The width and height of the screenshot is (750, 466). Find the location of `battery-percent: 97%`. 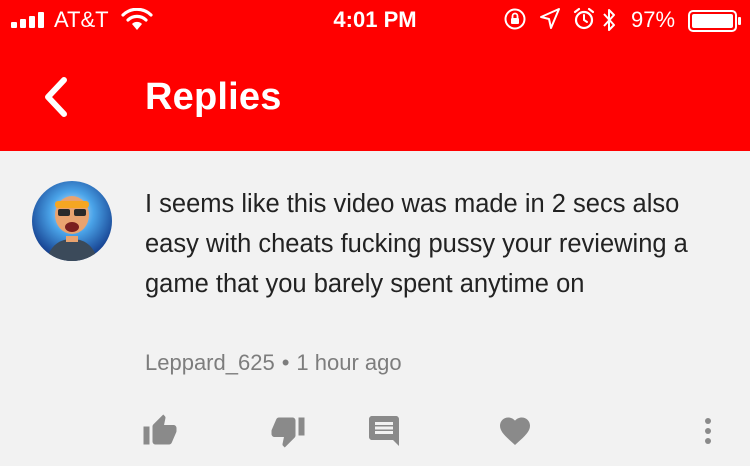

battery-percent: 97% is located at coordinates (653, 19).